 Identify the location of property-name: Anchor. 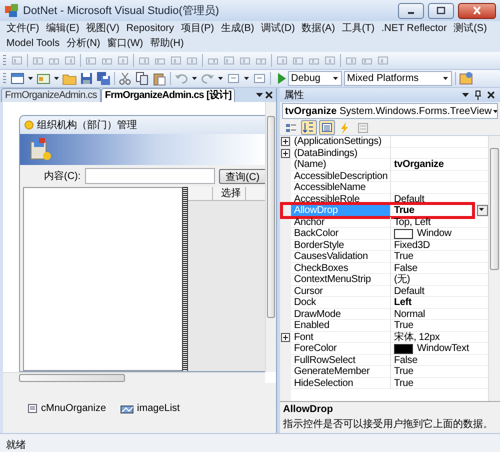
(341, 222).